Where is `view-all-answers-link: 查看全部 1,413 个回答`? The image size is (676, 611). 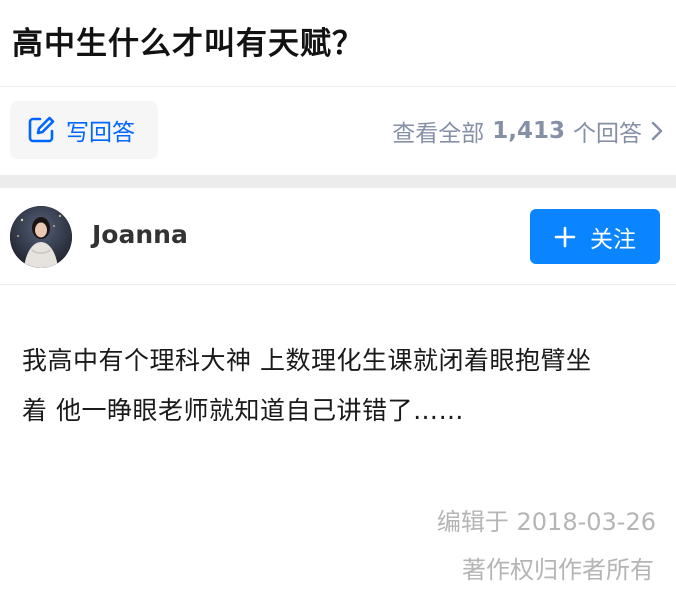
view-all-answers-link: 查看全部 1,413 个回答 is located at coordinates (528, 131).